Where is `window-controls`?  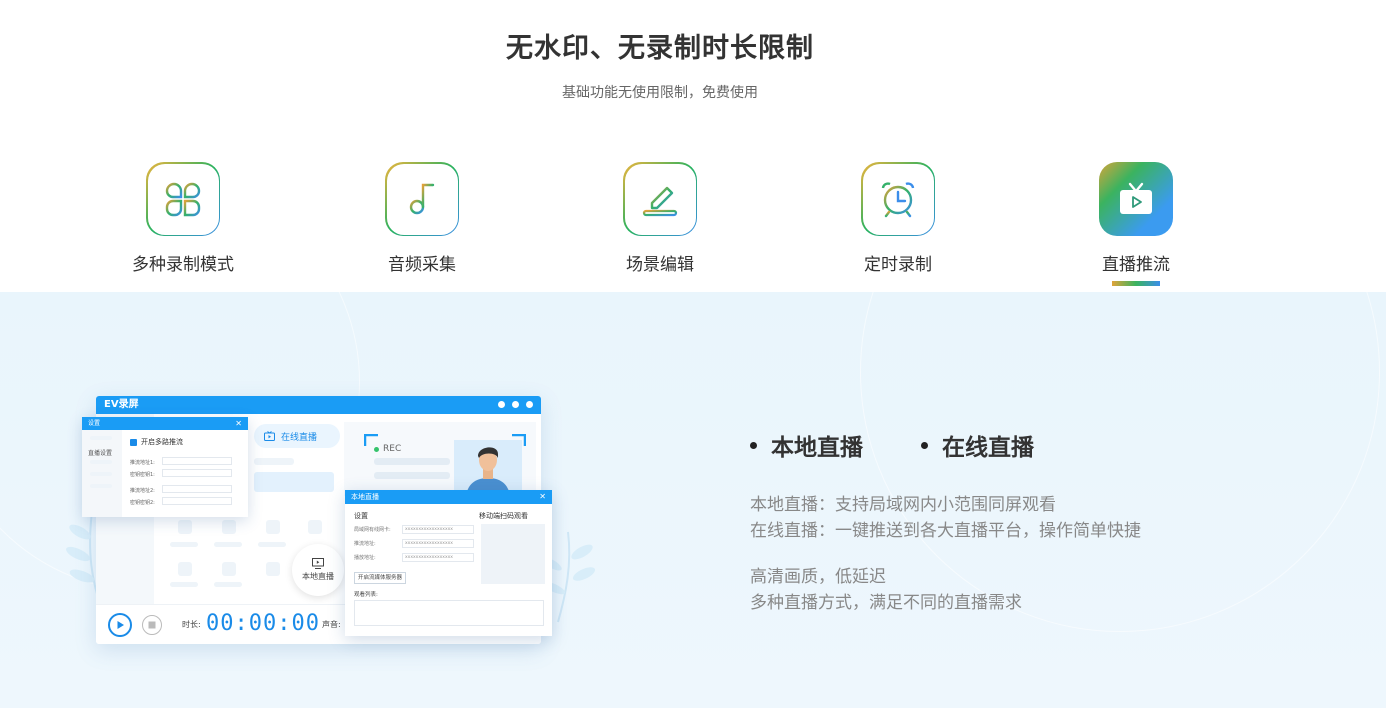 window-controls is located at coordinates (515, 404).